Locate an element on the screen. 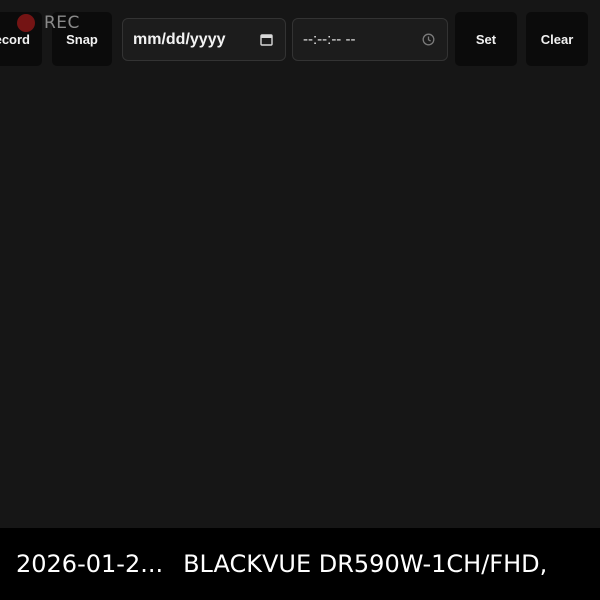  status-device-info: BLACKVUE DR590W-1CH/FHD, is located at coordinates (365, 564).